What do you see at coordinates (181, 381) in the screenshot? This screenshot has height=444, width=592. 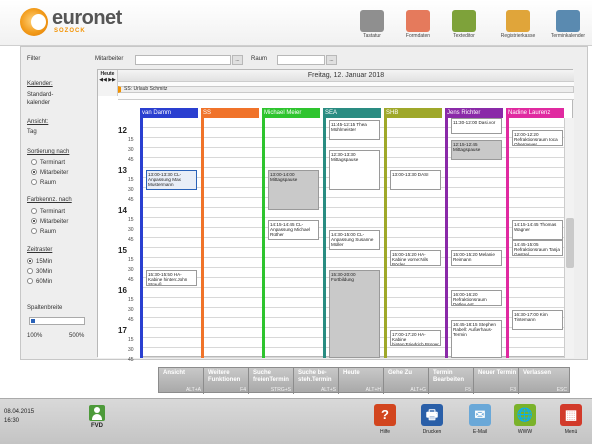 I see `fkey-alt-a-button: Ansicht ALT+A` at bounding box center [181, 381].